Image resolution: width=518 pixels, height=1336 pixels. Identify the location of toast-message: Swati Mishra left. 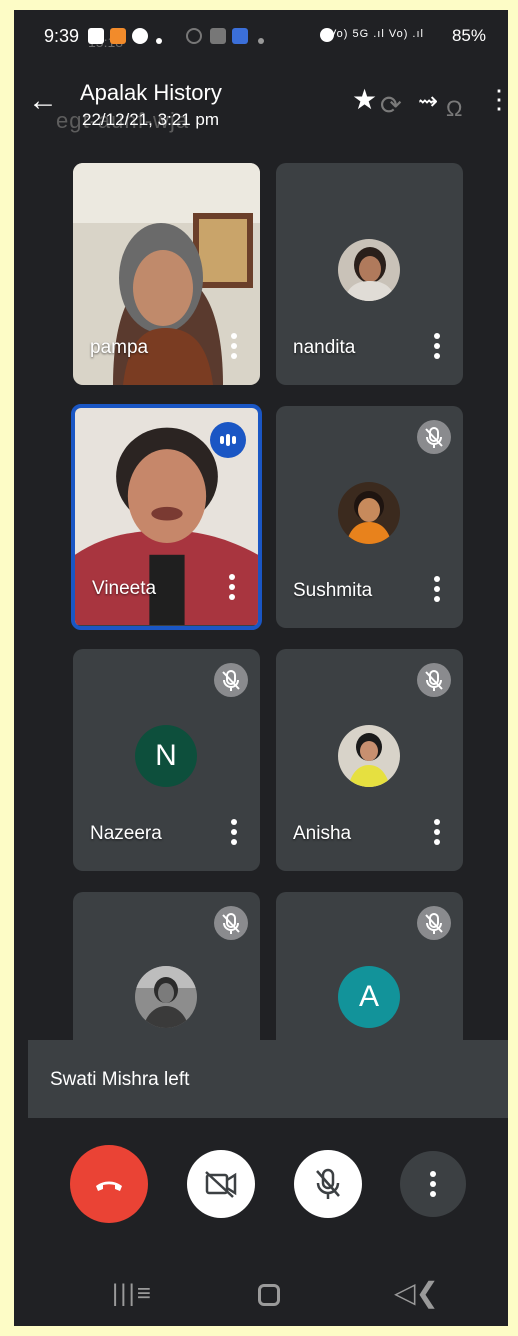
(120, 1079).